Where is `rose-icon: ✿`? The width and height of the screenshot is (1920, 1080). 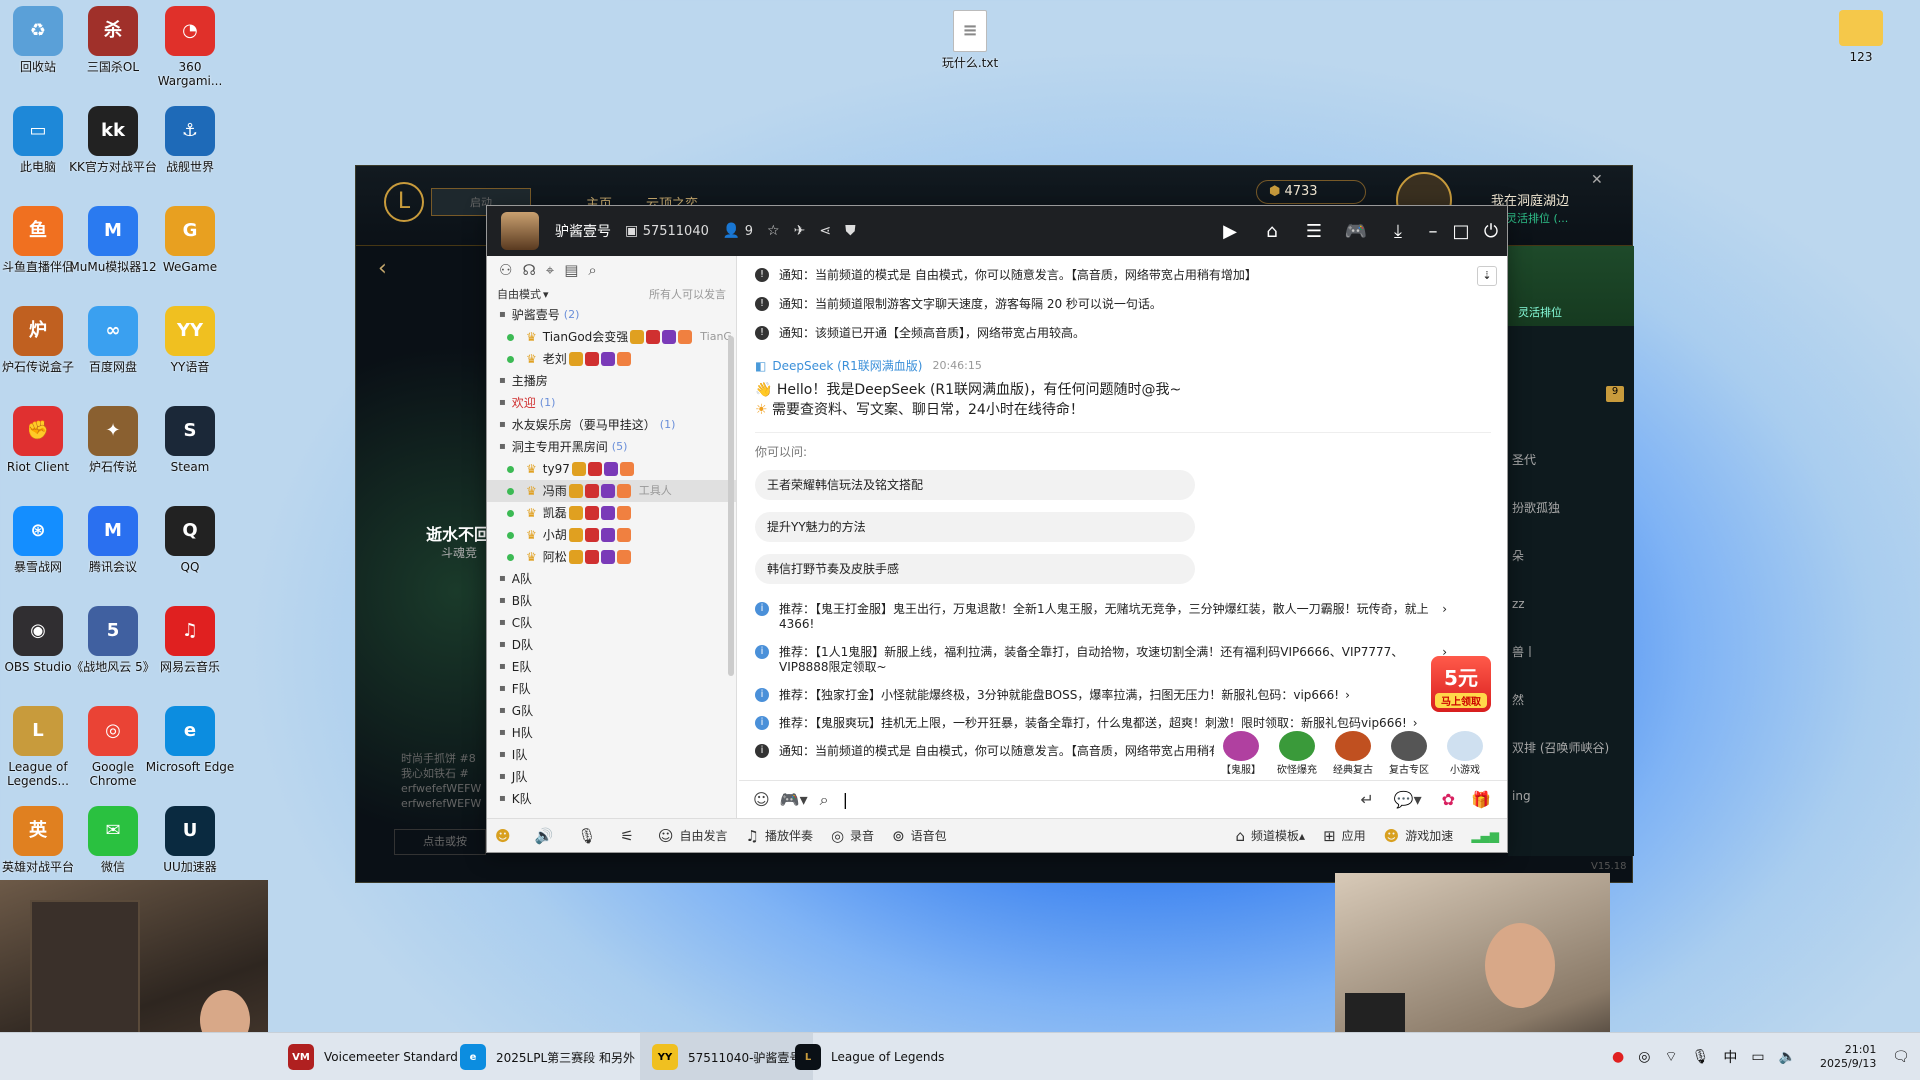
rose-icon: ✿ is located at coordinates (1448, 799).